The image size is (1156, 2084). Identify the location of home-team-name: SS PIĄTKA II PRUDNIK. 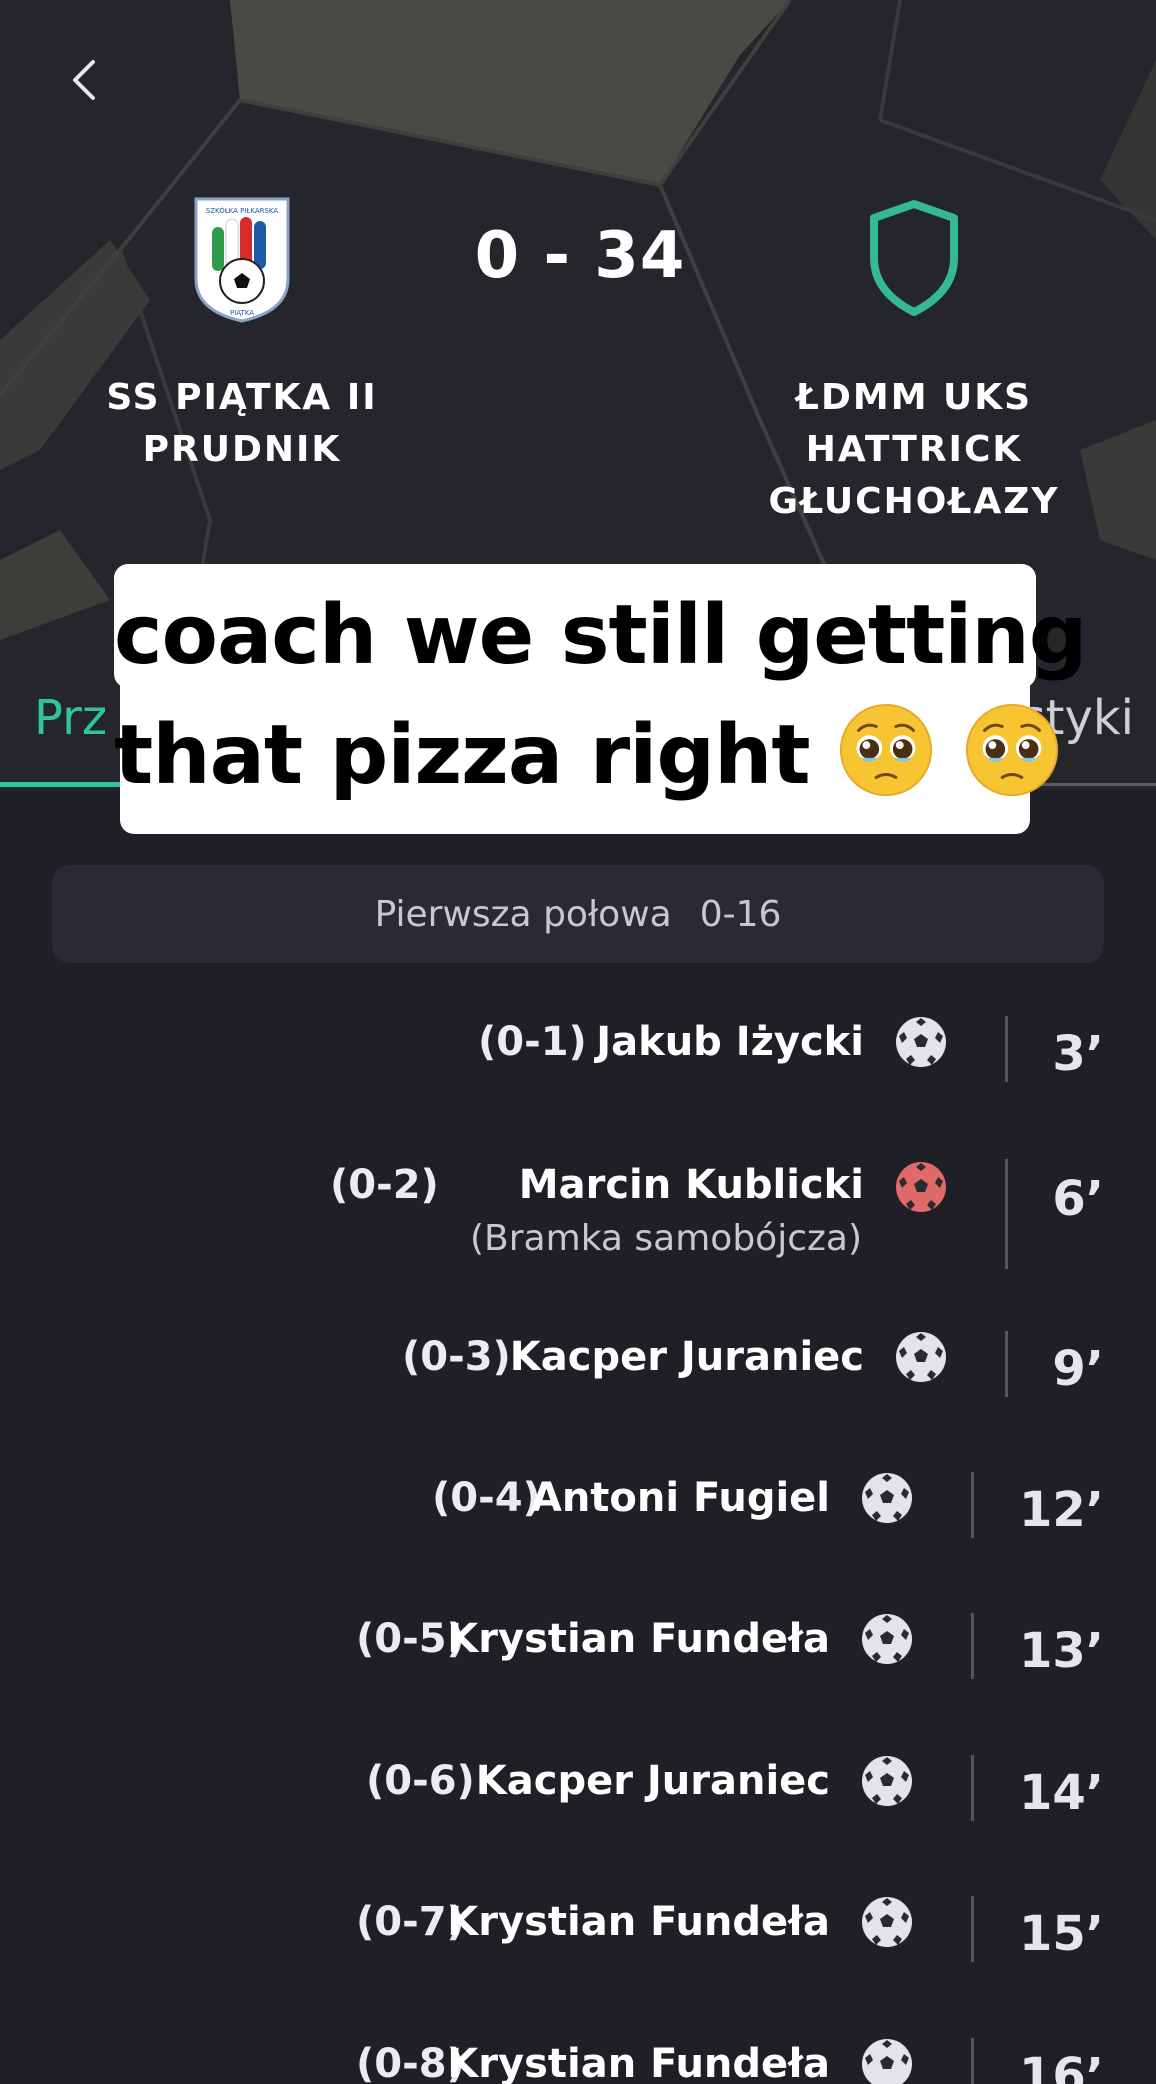
(242, 424).